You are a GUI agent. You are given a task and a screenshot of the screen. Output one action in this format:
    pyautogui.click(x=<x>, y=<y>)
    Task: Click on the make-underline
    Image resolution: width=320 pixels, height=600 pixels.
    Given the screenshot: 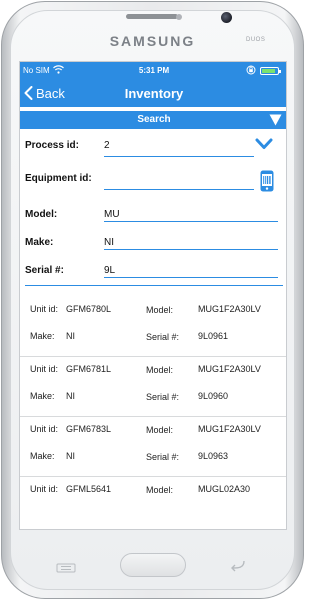 What is the action you would take?
    pyautogui.click(x=191, y=249)
    